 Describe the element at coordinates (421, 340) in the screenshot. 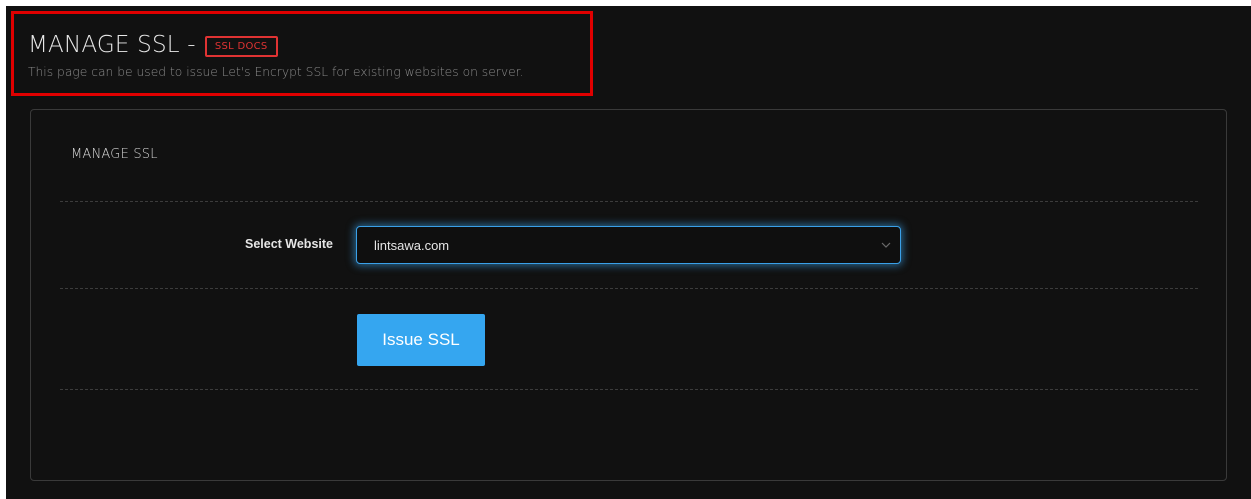

I see `issue-ssl-button: Issue SSL` at that location.